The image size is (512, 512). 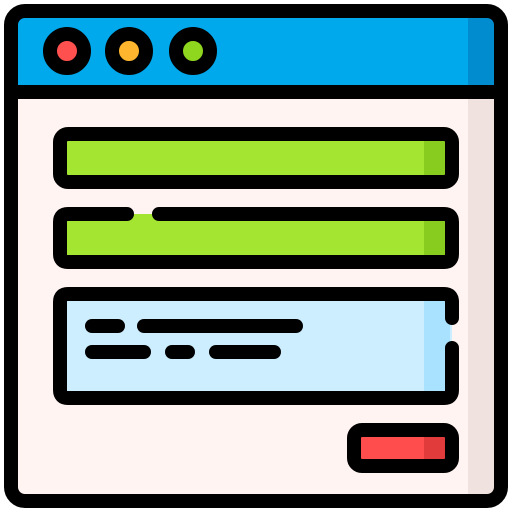 What do you see at coordinates (67, 51) in the screenshot?
I see `close-dot-icon` at bounding box center [67, 51].